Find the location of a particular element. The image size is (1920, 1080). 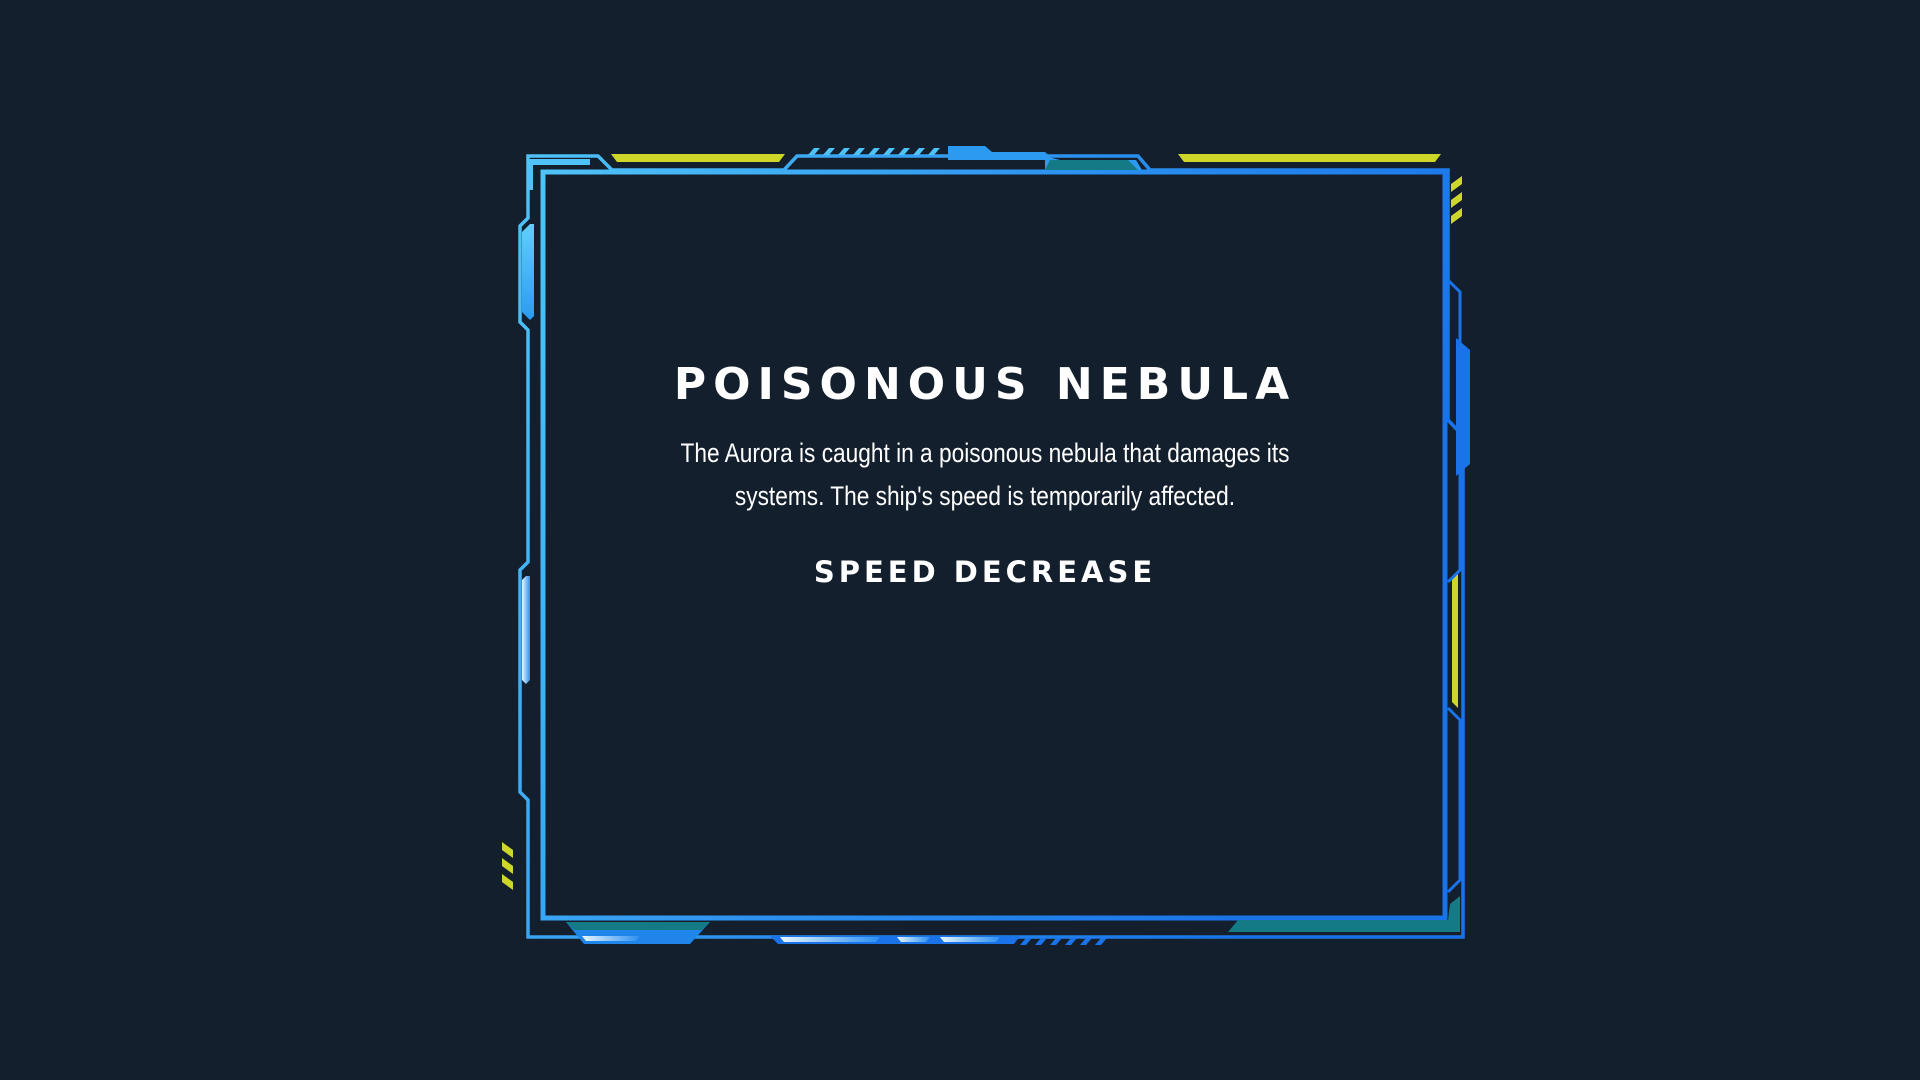

bottom-left-teal is located at coordinates (638, 926).